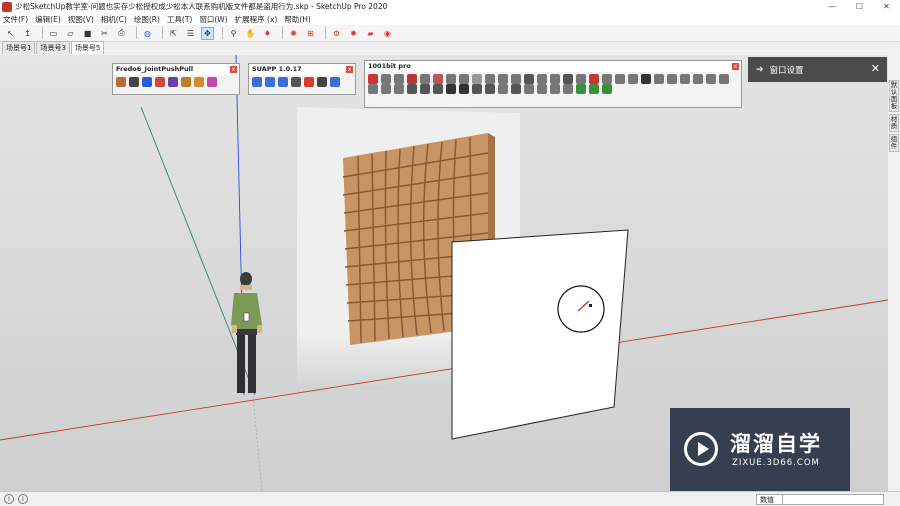 The image size is (900, 506). Describe the element at coordinates (646, 79) in the screenshot. I see `bit-tool-22-icon` at that location.